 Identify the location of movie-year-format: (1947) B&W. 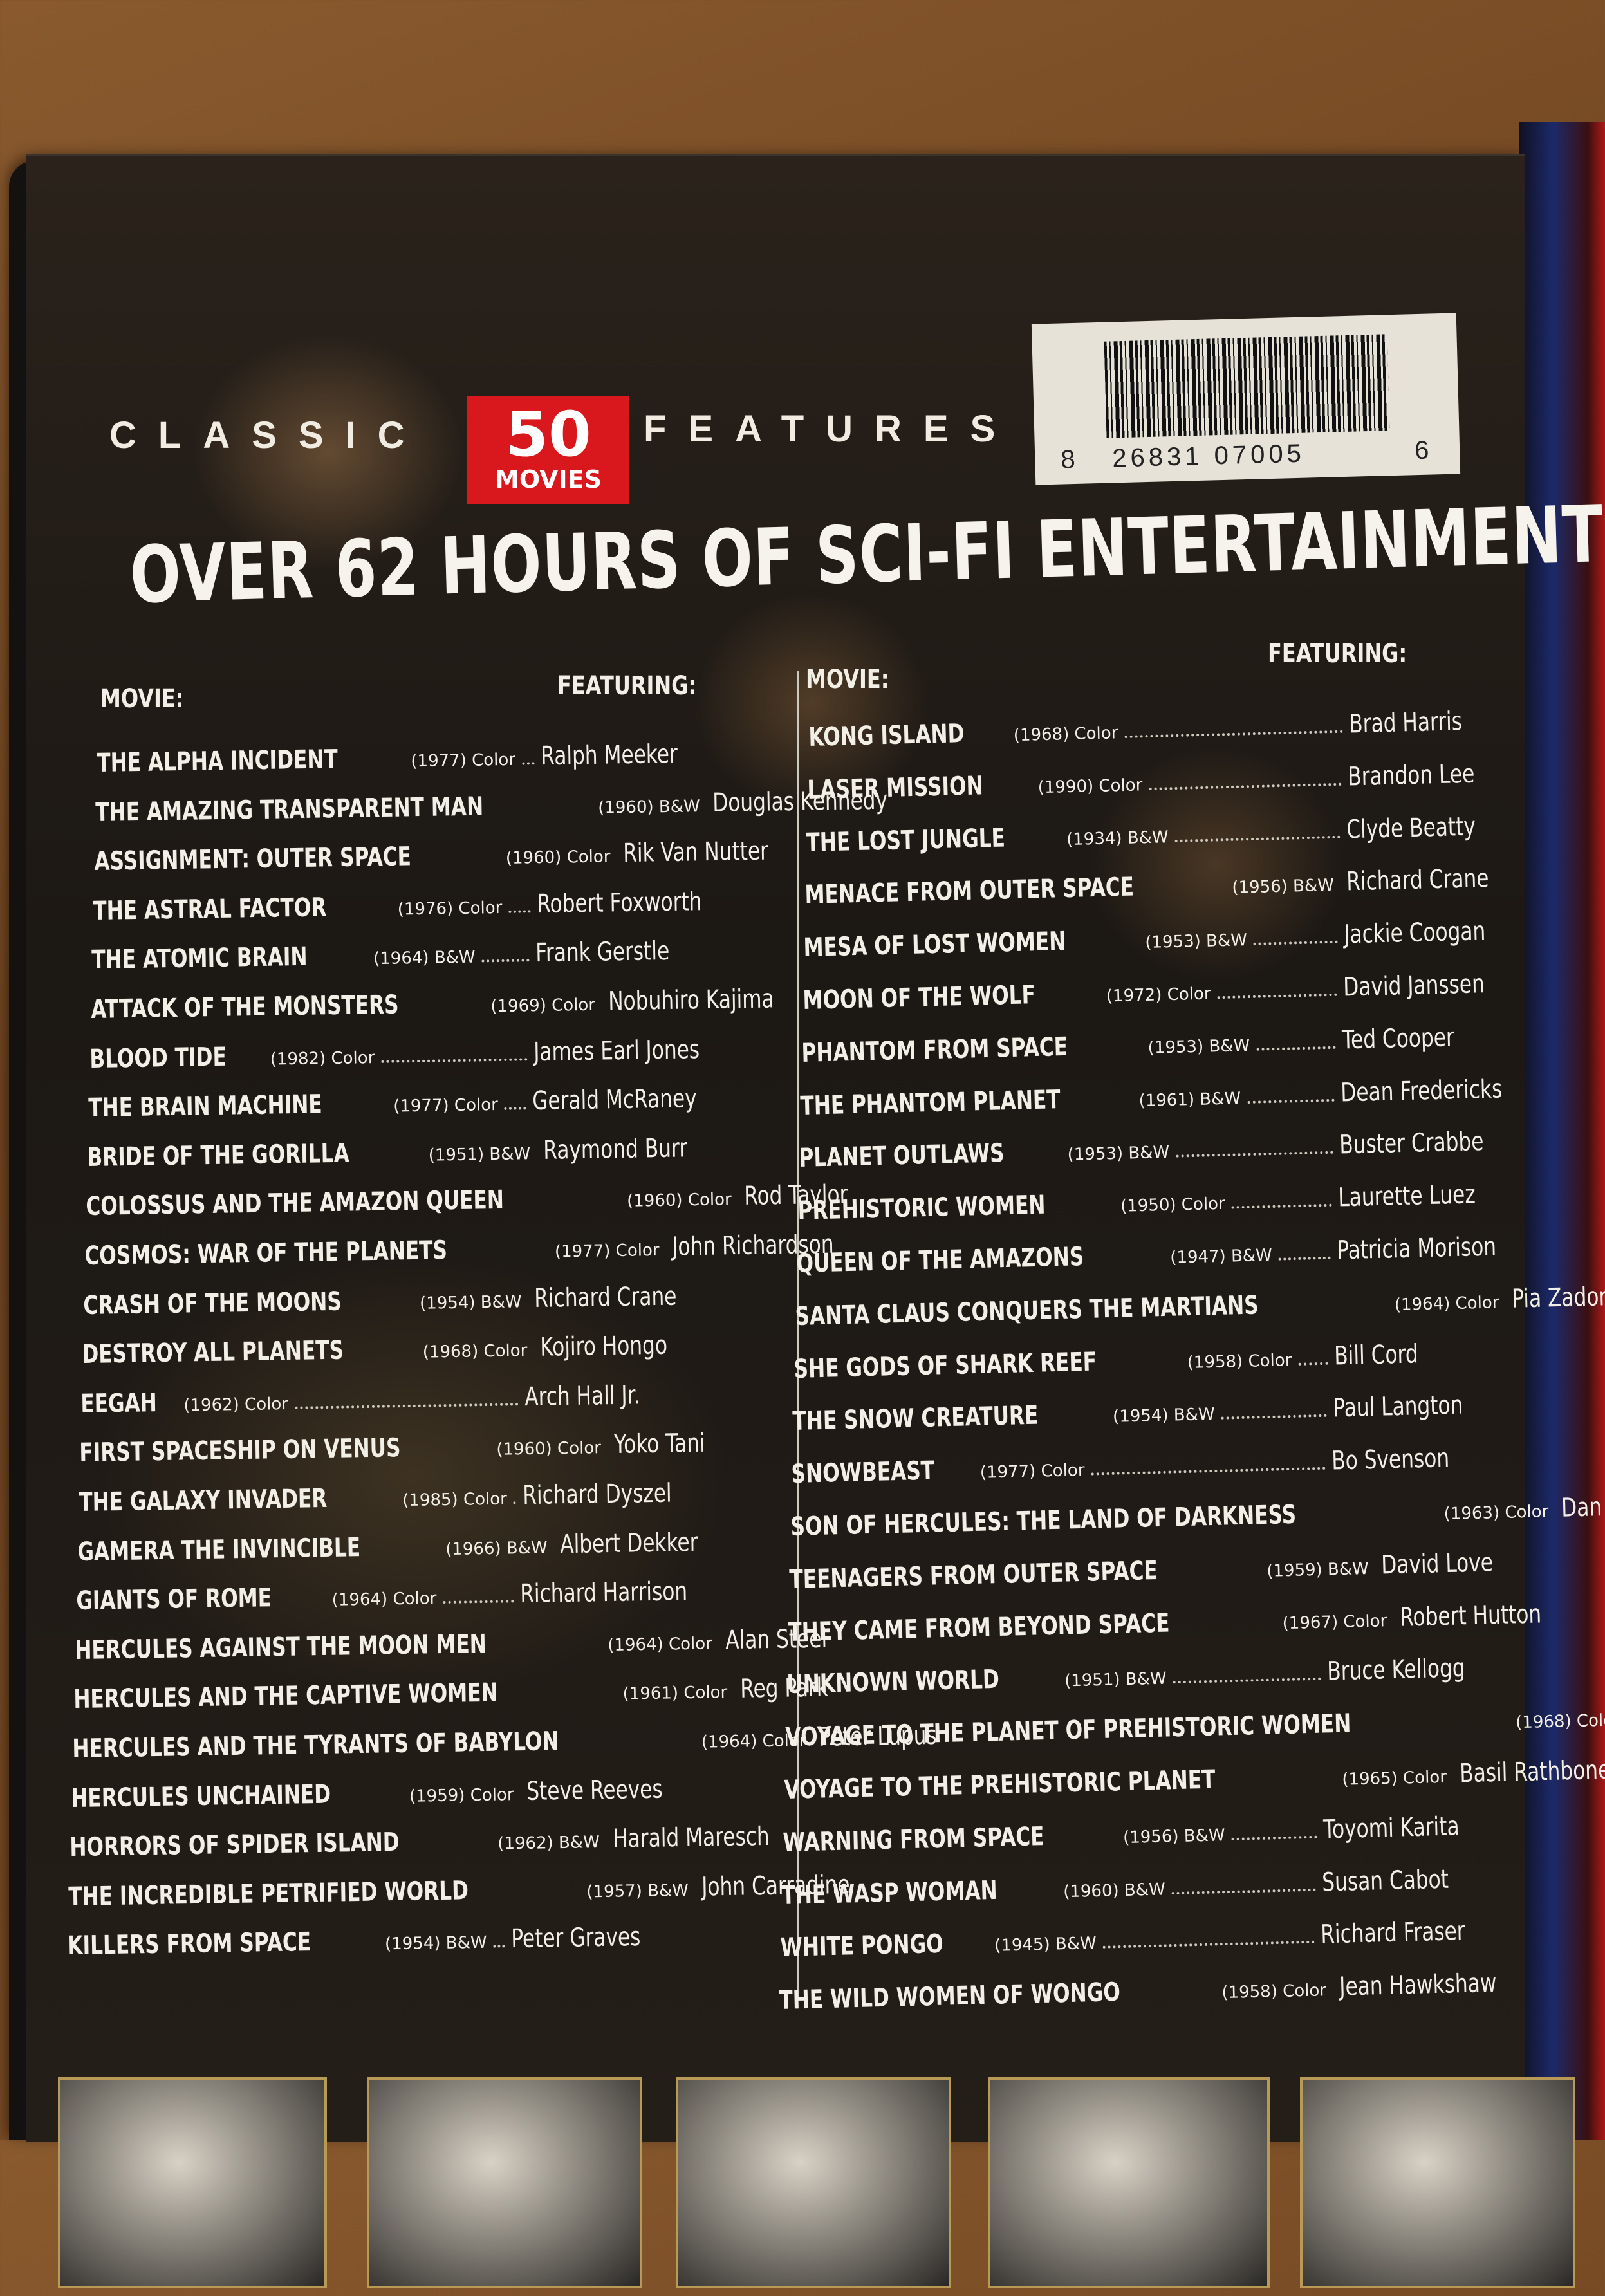
(1221, 1257).